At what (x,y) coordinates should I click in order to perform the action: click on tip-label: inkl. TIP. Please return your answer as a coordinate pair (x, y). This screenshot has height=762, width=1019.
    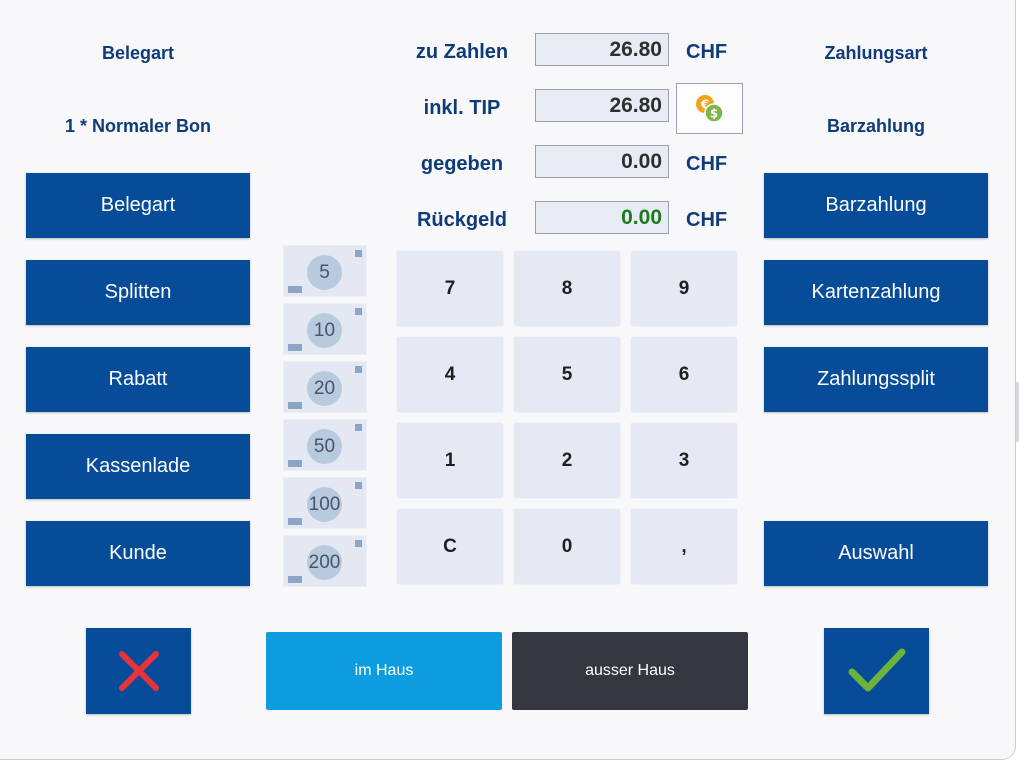
    Looking at the image, I should click on (462, 108).